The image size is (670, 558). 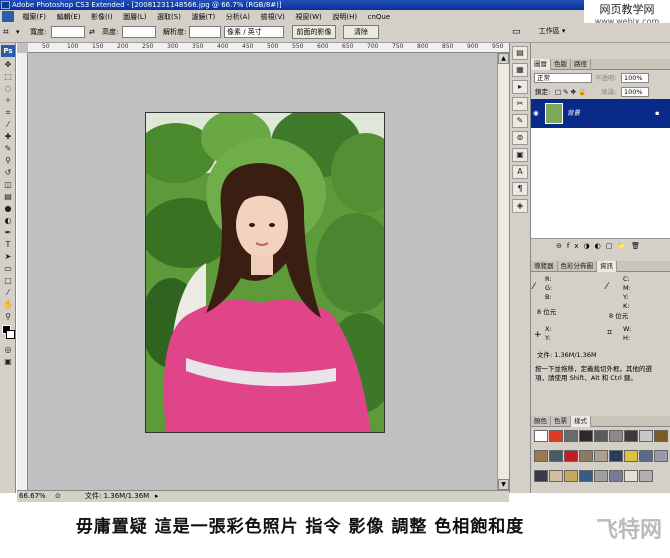 I want to click on background-color, so click(x=10, y=334).